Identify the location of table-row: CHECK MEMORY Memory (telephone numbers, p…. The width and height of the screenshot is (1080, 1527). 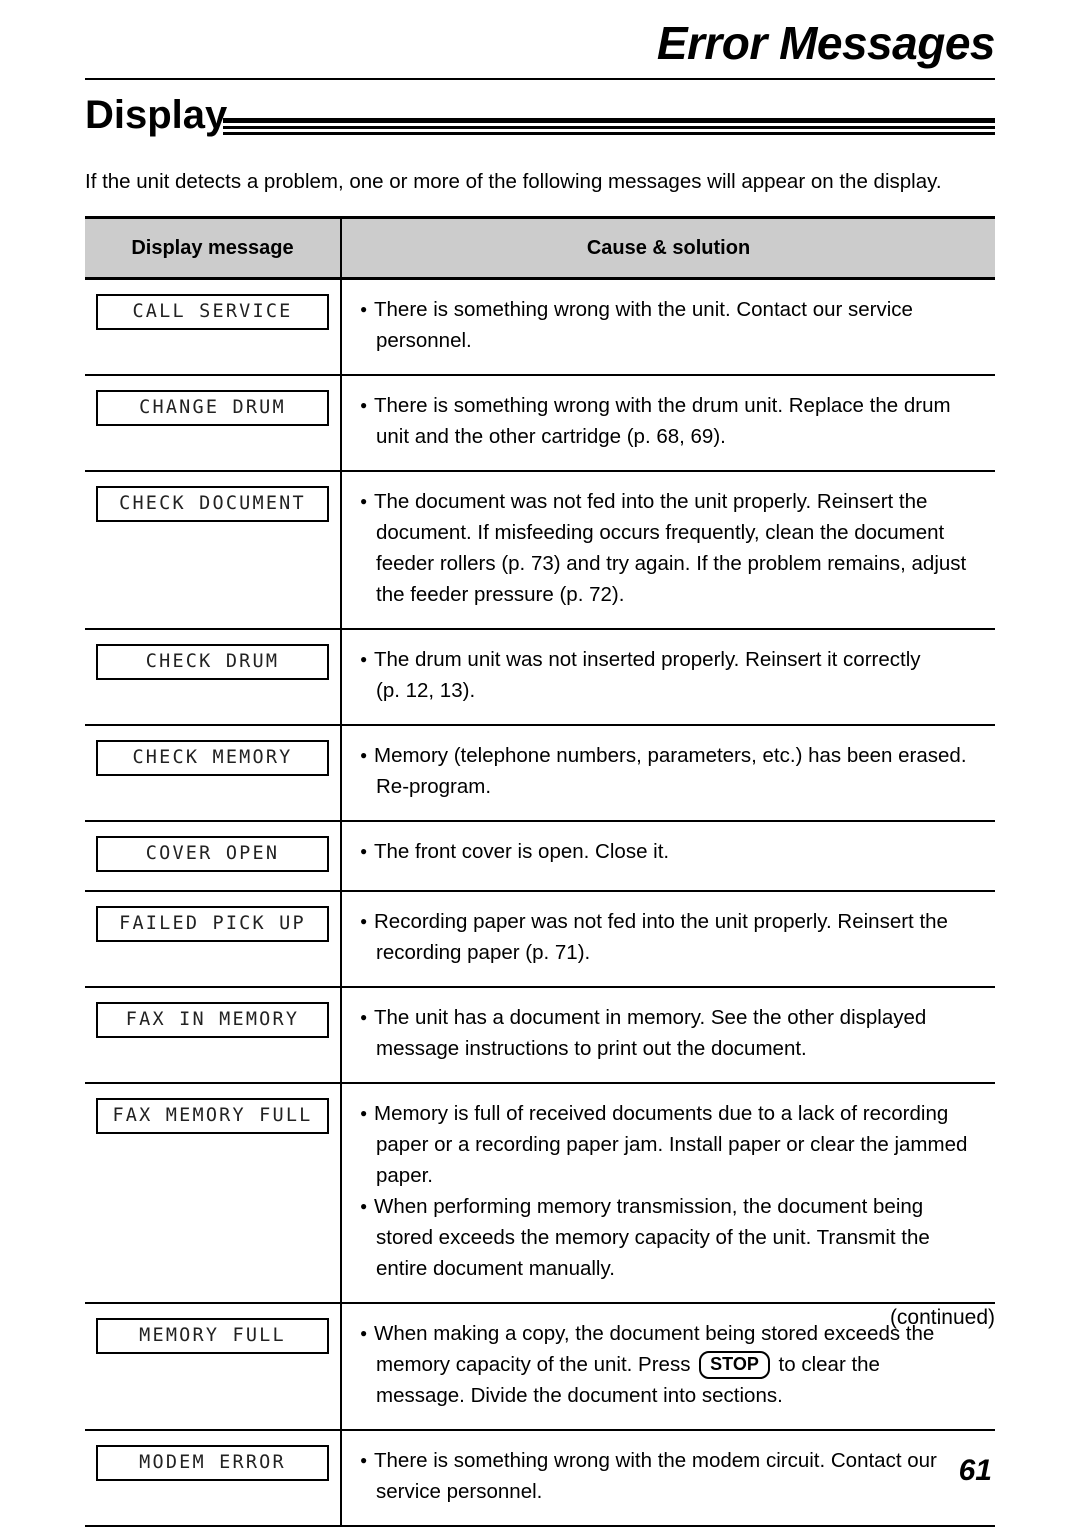
(540, 773).